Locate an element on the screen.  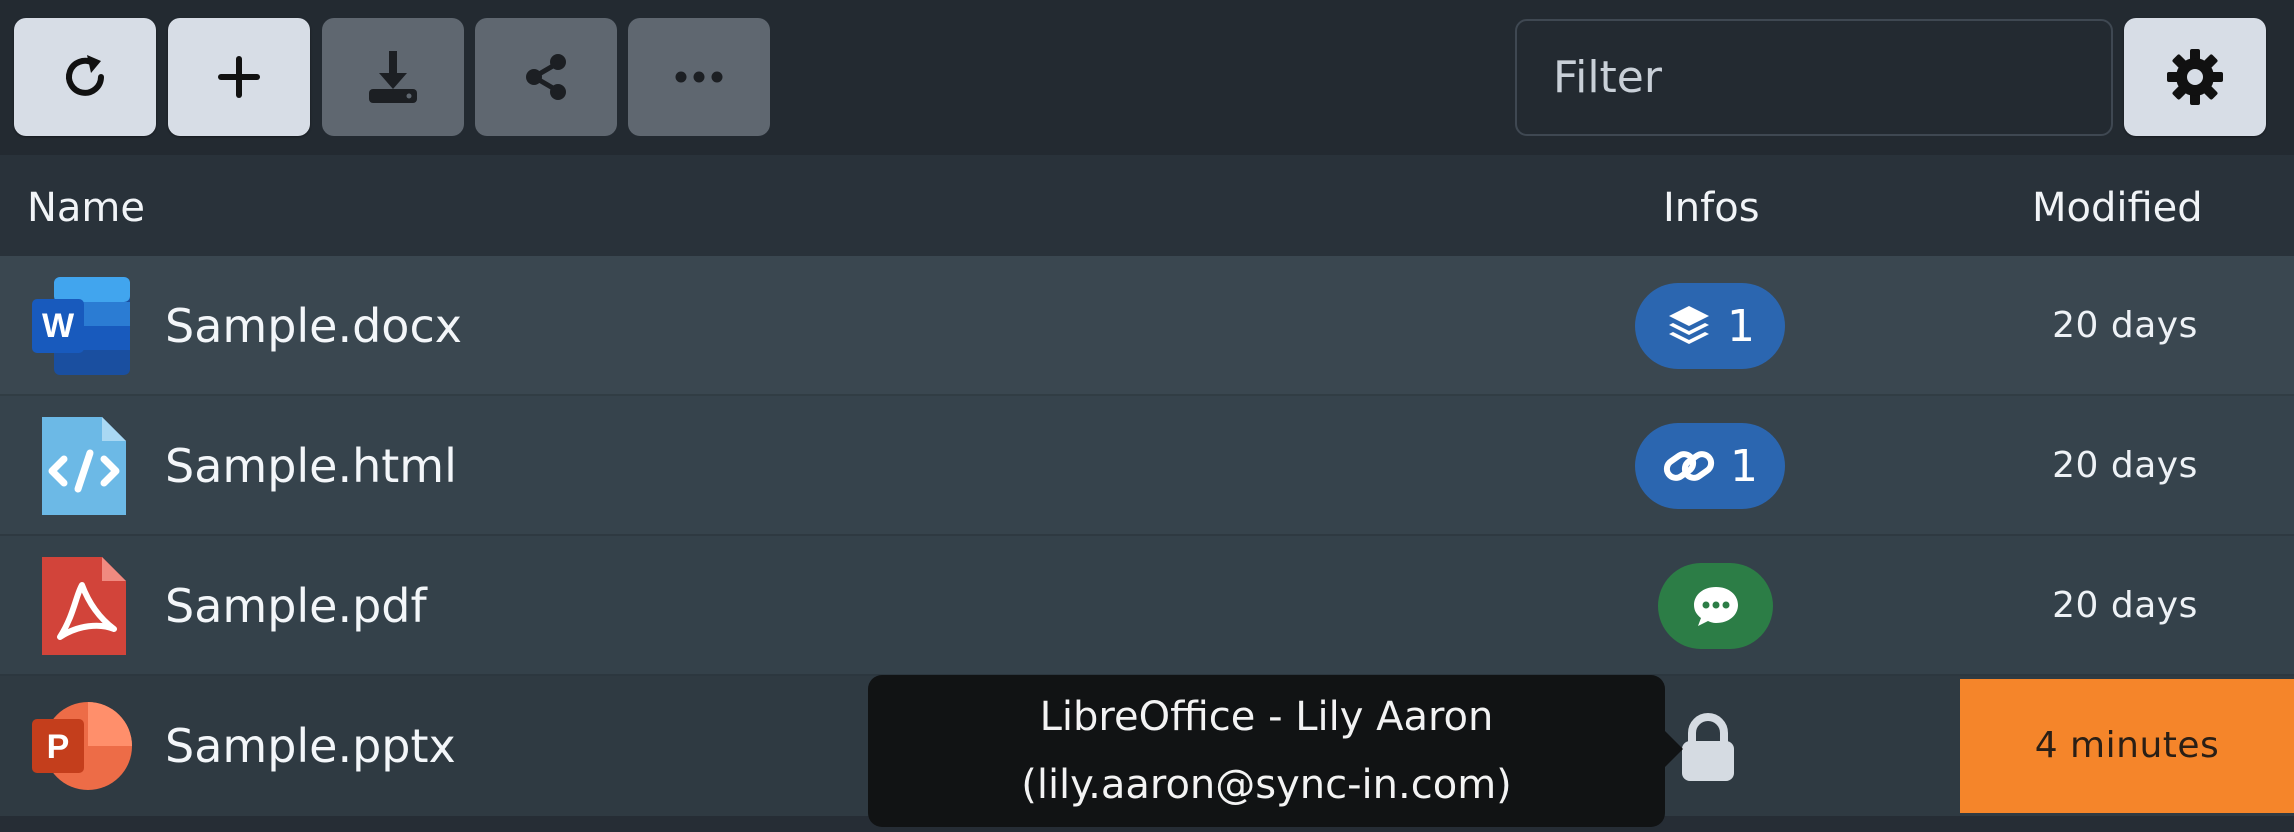
refresh-button is located at coordinates (85, 77).